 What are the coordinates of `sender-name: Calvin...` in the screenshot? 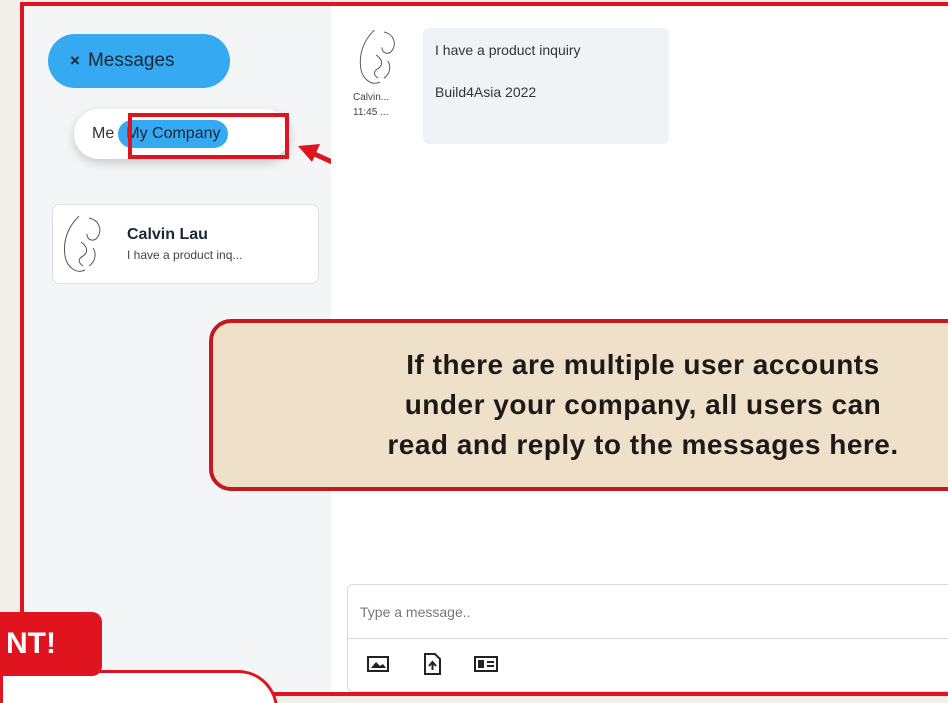 It's located at (371, 97).